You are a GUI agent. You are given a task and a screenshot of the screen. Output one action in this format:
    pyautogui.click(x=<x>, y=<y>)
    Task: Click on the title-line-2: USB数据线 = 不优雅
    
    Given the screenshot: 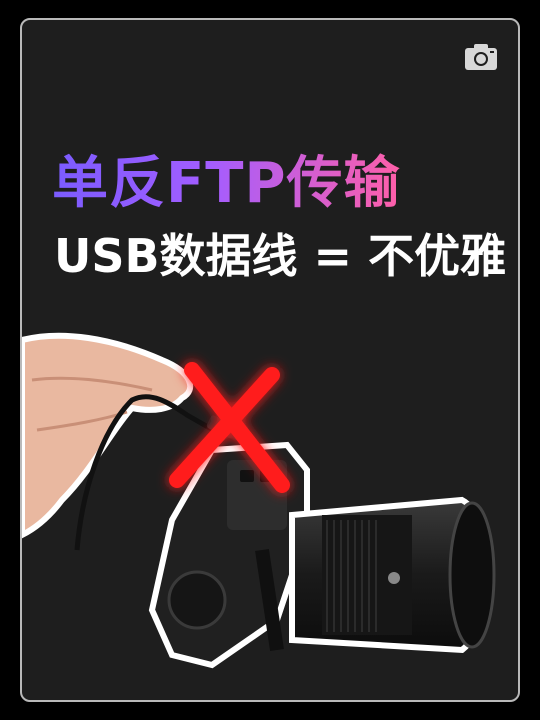 What is the action you would take?
    pyautogui.click(x=280, y=256)
    